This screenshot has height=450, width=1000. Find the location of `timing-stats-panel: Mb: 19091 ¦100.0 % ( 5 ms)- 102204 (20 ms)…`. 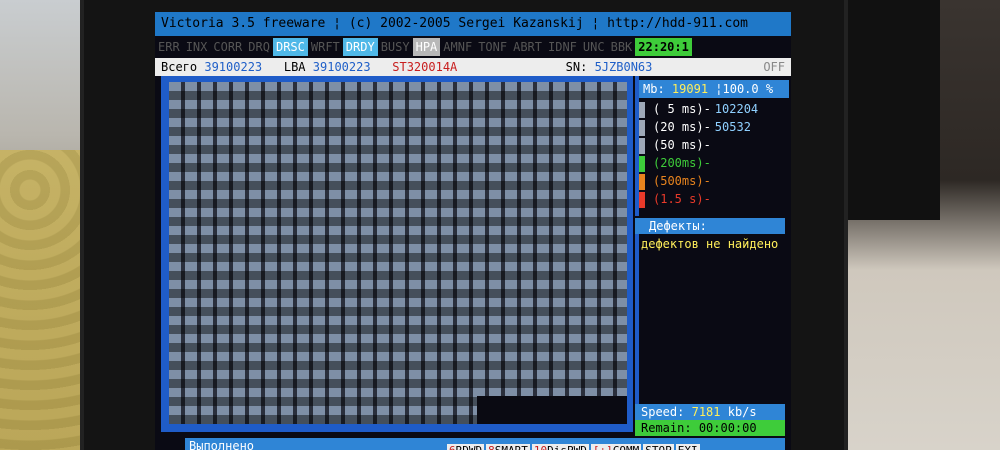

timing-stats-panel: Mb: 19091 ¦100.0 % ( 5 ms)- 102204 (20 ms)… is located at coordinates (712, 146).